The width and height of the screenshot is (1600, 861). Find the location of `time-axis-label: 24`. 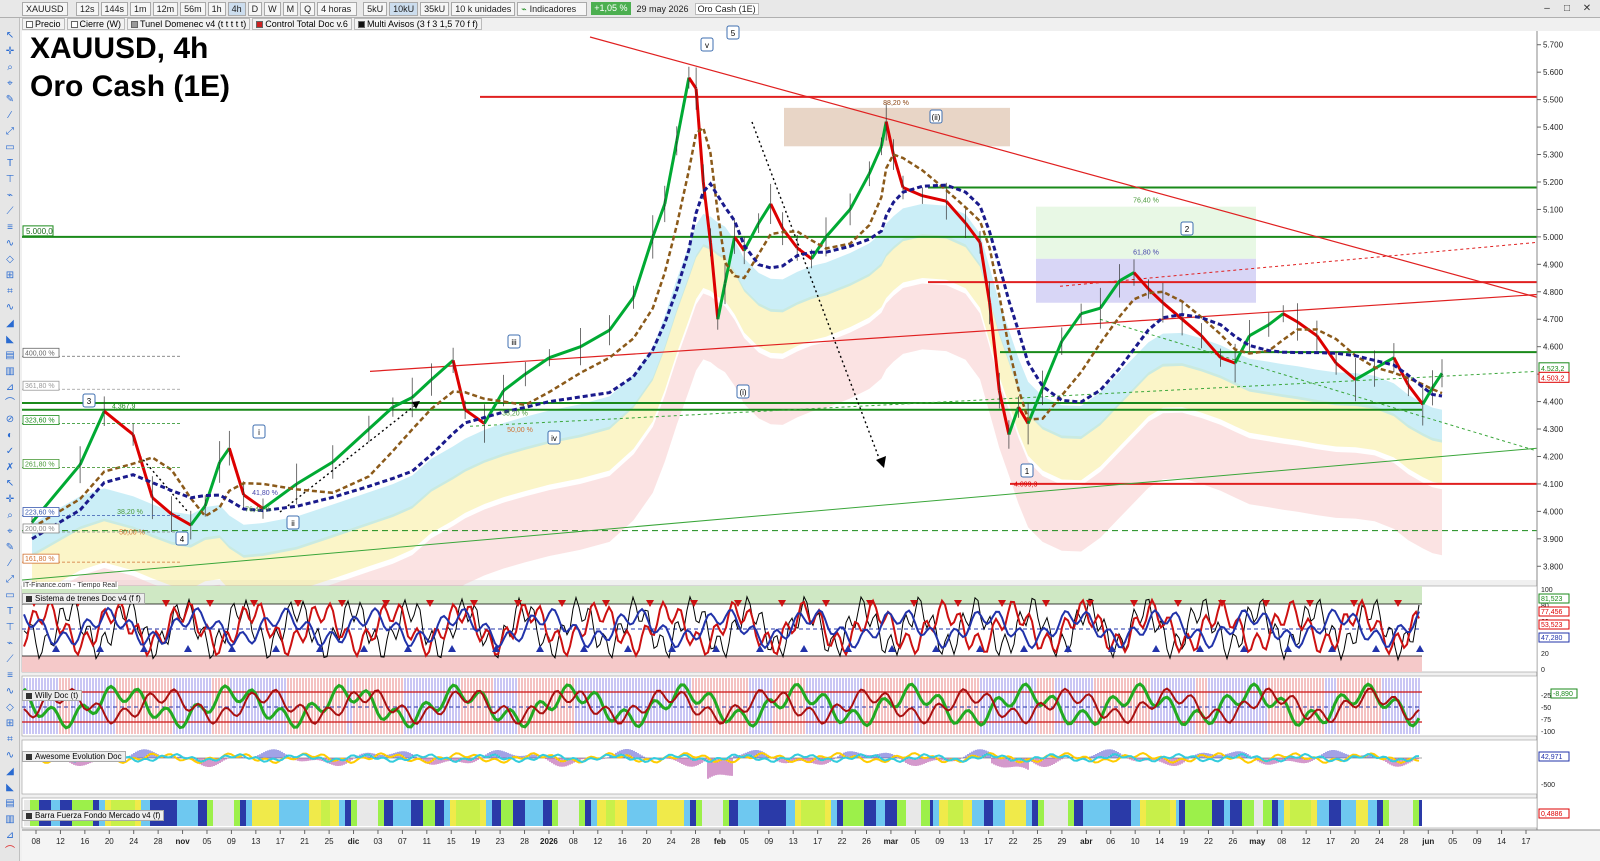

time-axis-label: 24 is located at coordinates (133, 841).